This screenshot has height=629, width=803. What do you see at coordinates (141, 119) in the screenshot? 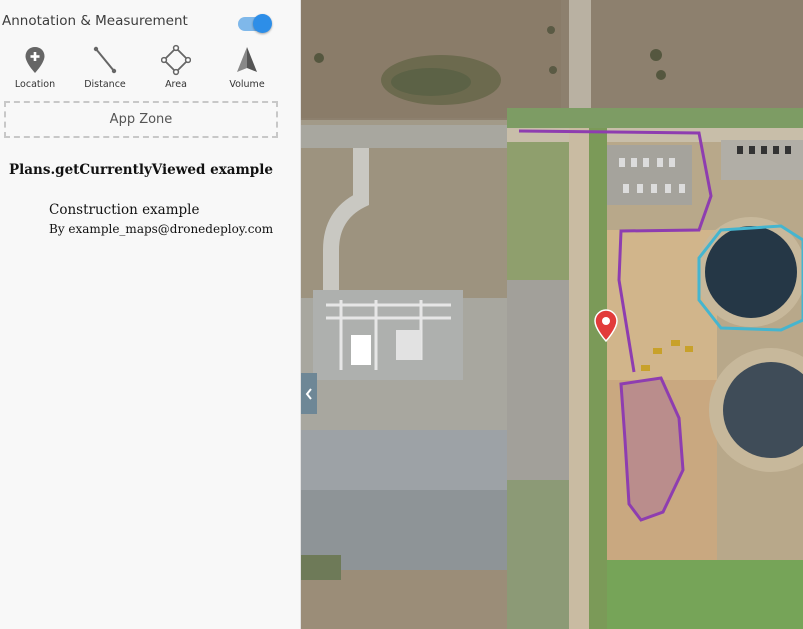
I see `app-zone: App Zone` at bounding box center [141, 119].